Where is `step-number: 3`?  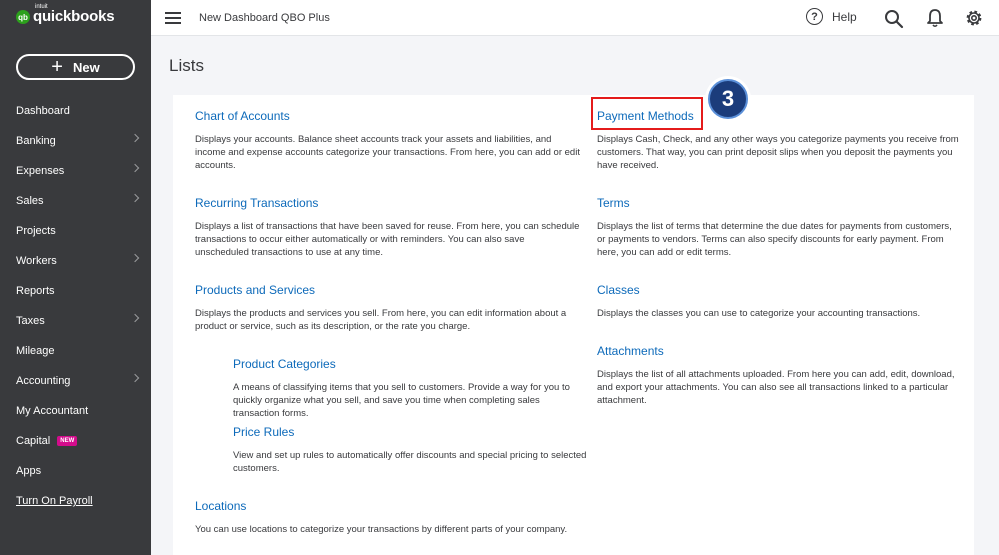 step-number: 3 is located at coordinates (728, 99).